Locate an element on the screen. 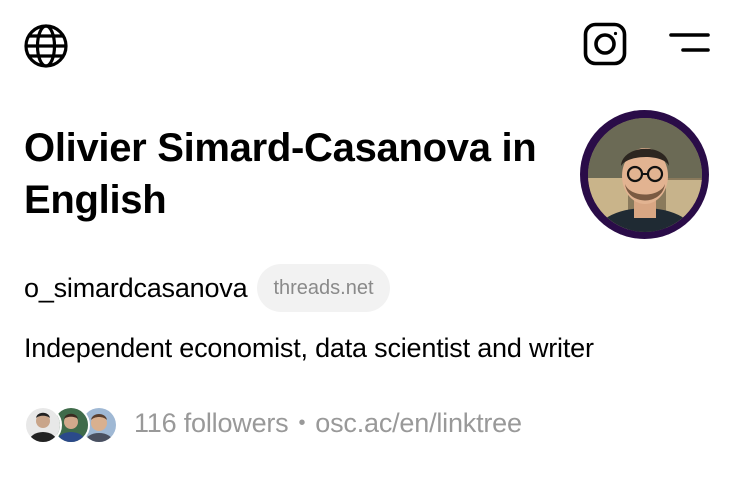  profile-handle: o_simardcasanova is located at coordinates (136, 287).